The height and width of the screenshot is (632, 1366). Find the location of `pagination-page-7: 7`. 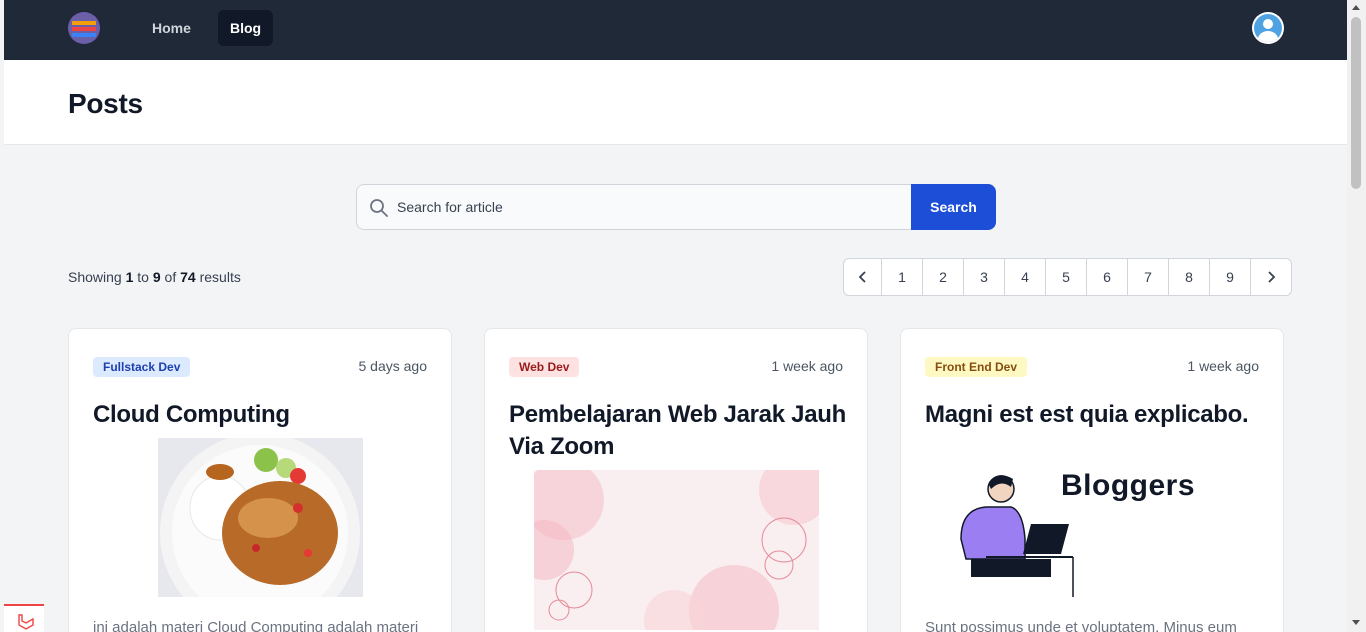

pagination-page-7: 7 is located at coordinates (1147, 277).